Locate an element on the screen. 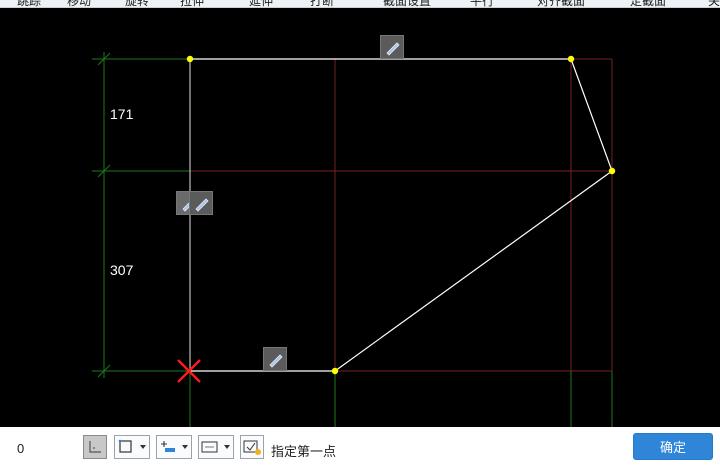 The width and height of the screenshot is (720, 469). offset-icon is located at coordinates (168, 446).